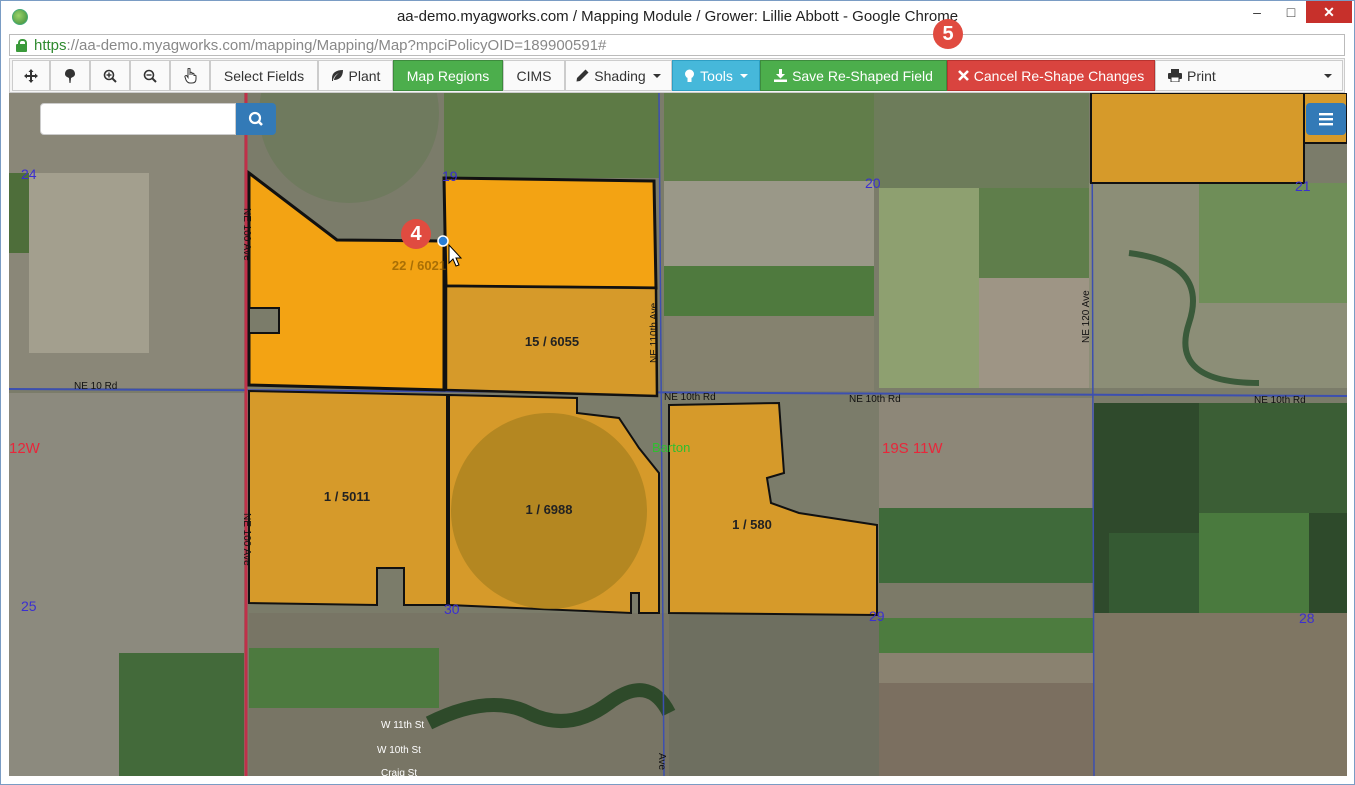 Image resolution: width=1355 pixels, height=785 pixels. What do you see at coordinates (1175, 75) in the screenshot?
I see `printer-icon` at bounding box center [1175, 75].